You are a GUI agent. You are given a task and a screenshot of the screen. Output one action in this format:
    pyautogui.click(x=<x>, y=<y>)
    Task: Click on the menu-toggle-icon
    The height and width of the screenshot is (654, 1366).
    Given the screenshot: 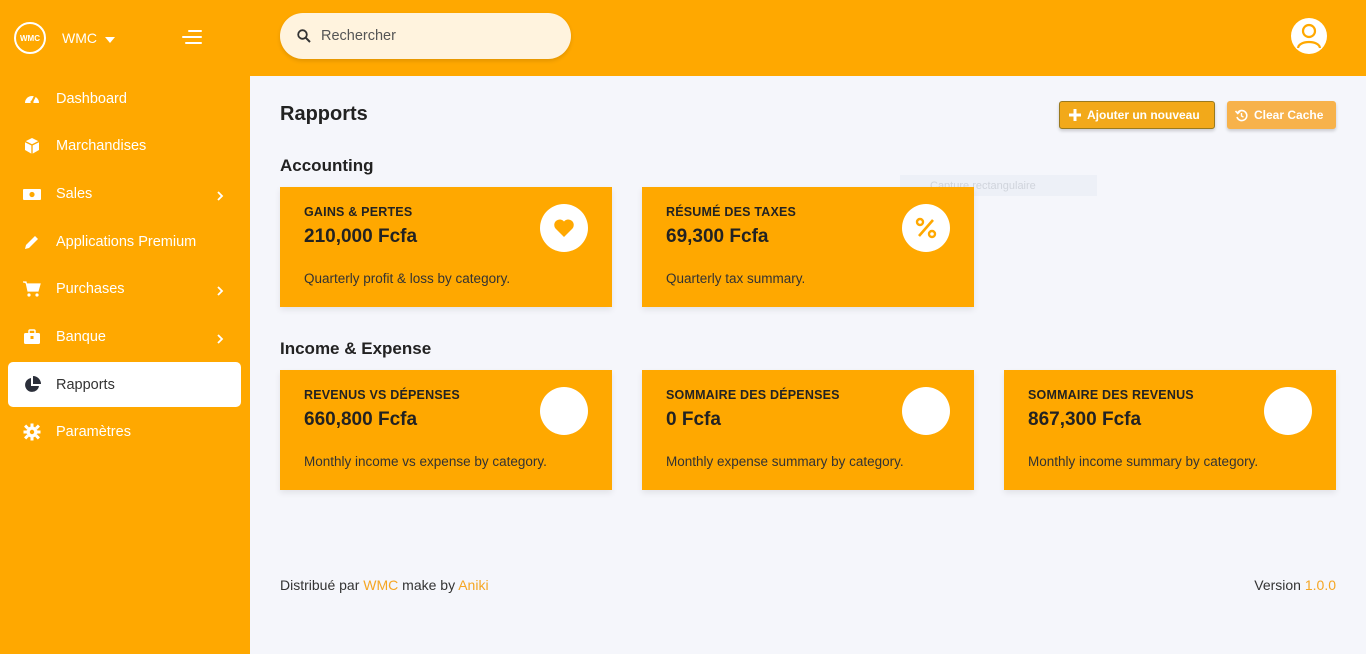 What is the action you would take?
    pyautogui.click(x=192, y=37)
    